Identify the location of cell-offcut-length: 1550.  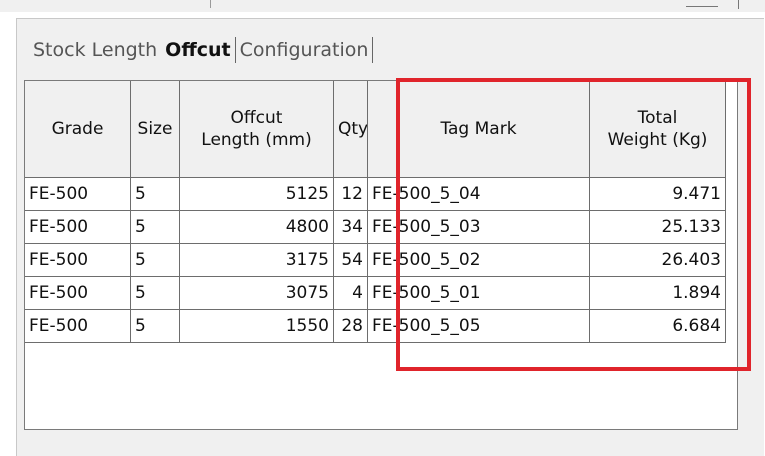
(257, 326).